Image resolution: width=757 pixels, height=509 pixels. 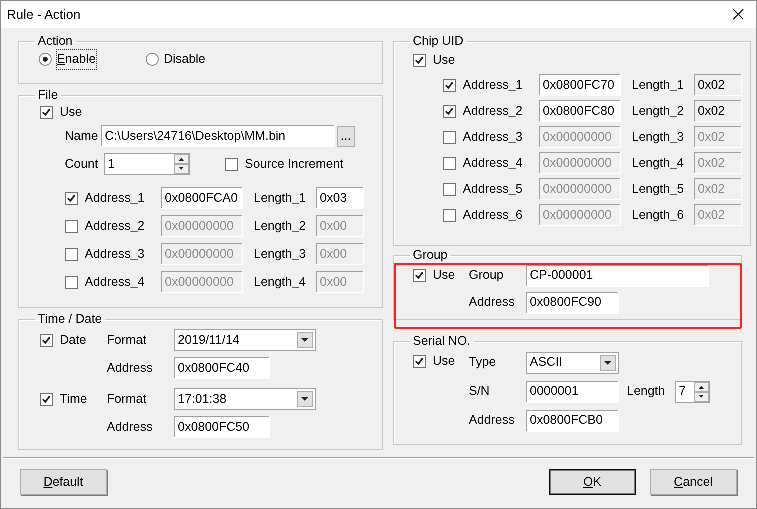 What do you see at coordinates (44, 15) in the screenshot?
I see `window-title: Rule - Action` at bounding box center [44, 15].